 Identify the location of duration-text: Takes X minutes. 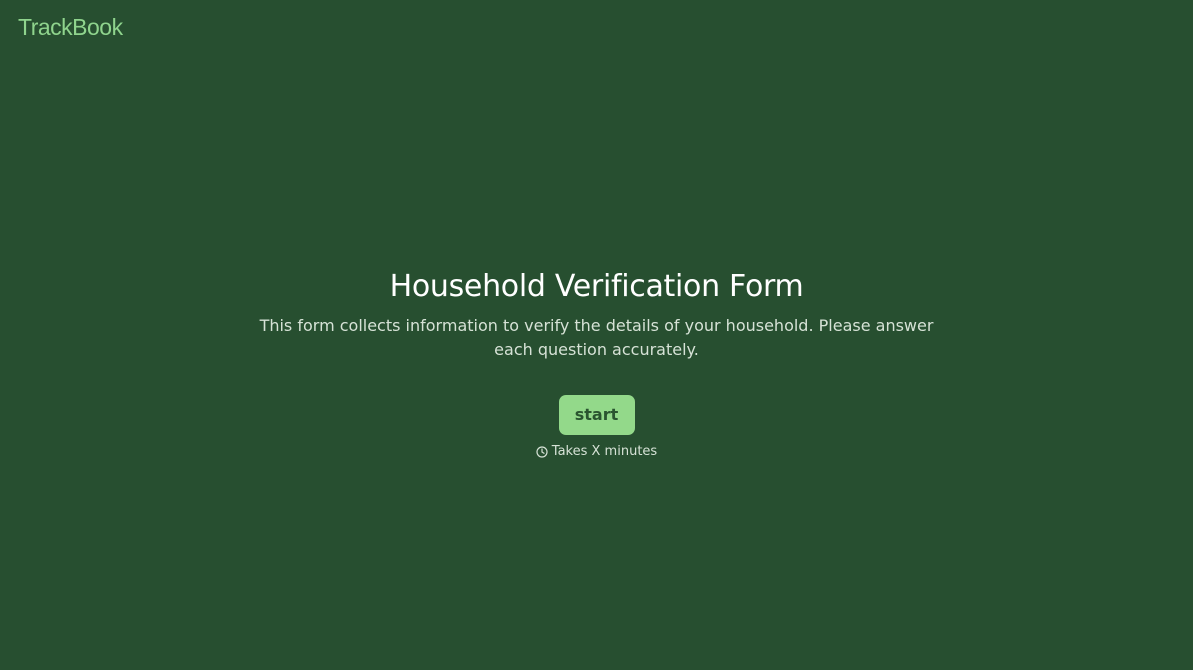
(604, 451).